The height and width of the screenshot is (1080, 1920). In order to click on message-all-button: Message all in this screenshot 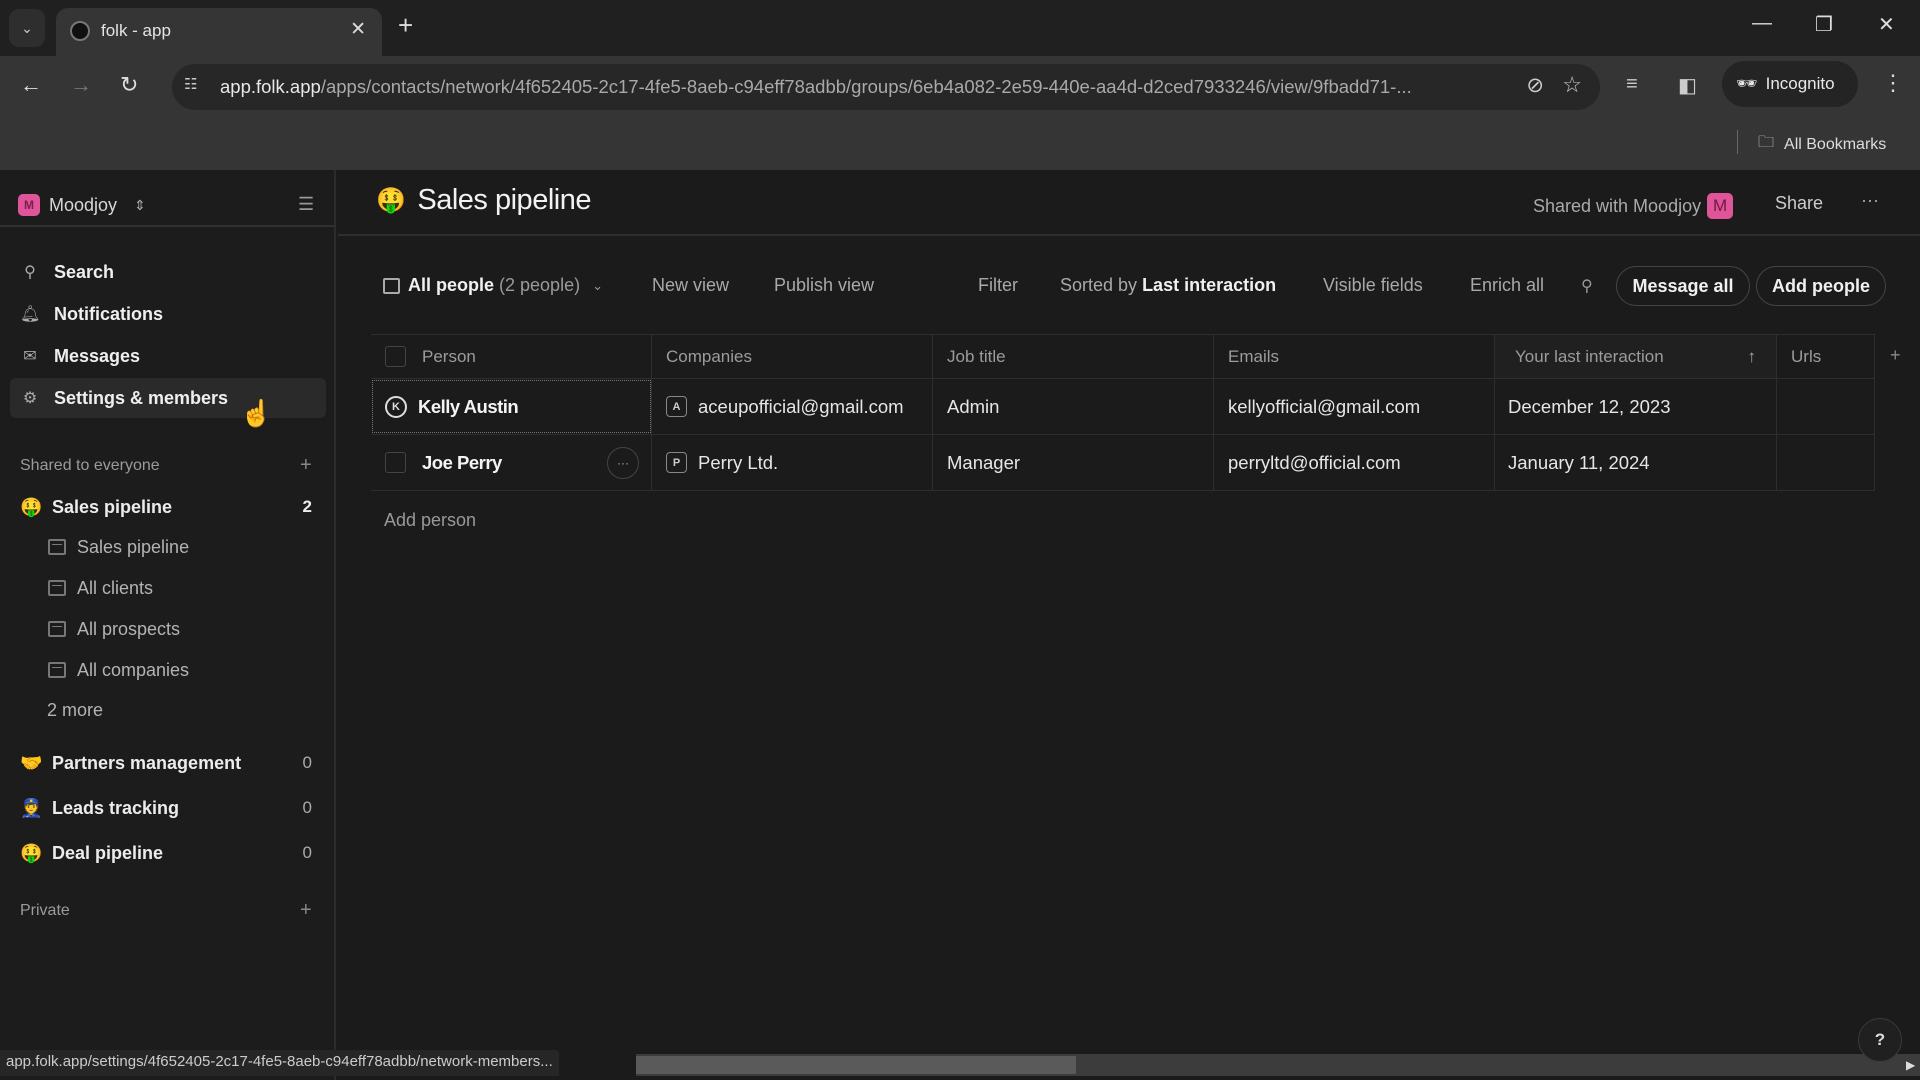, I will do `click(1683, 286)`.